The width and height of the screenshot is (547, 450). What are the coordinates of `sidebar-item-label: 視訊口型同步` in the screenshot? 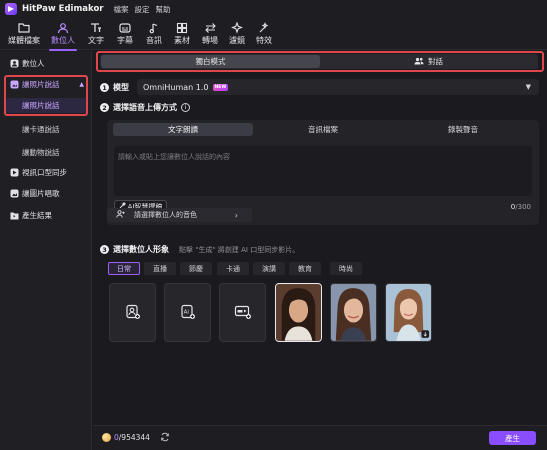 It's located at (44, 172).